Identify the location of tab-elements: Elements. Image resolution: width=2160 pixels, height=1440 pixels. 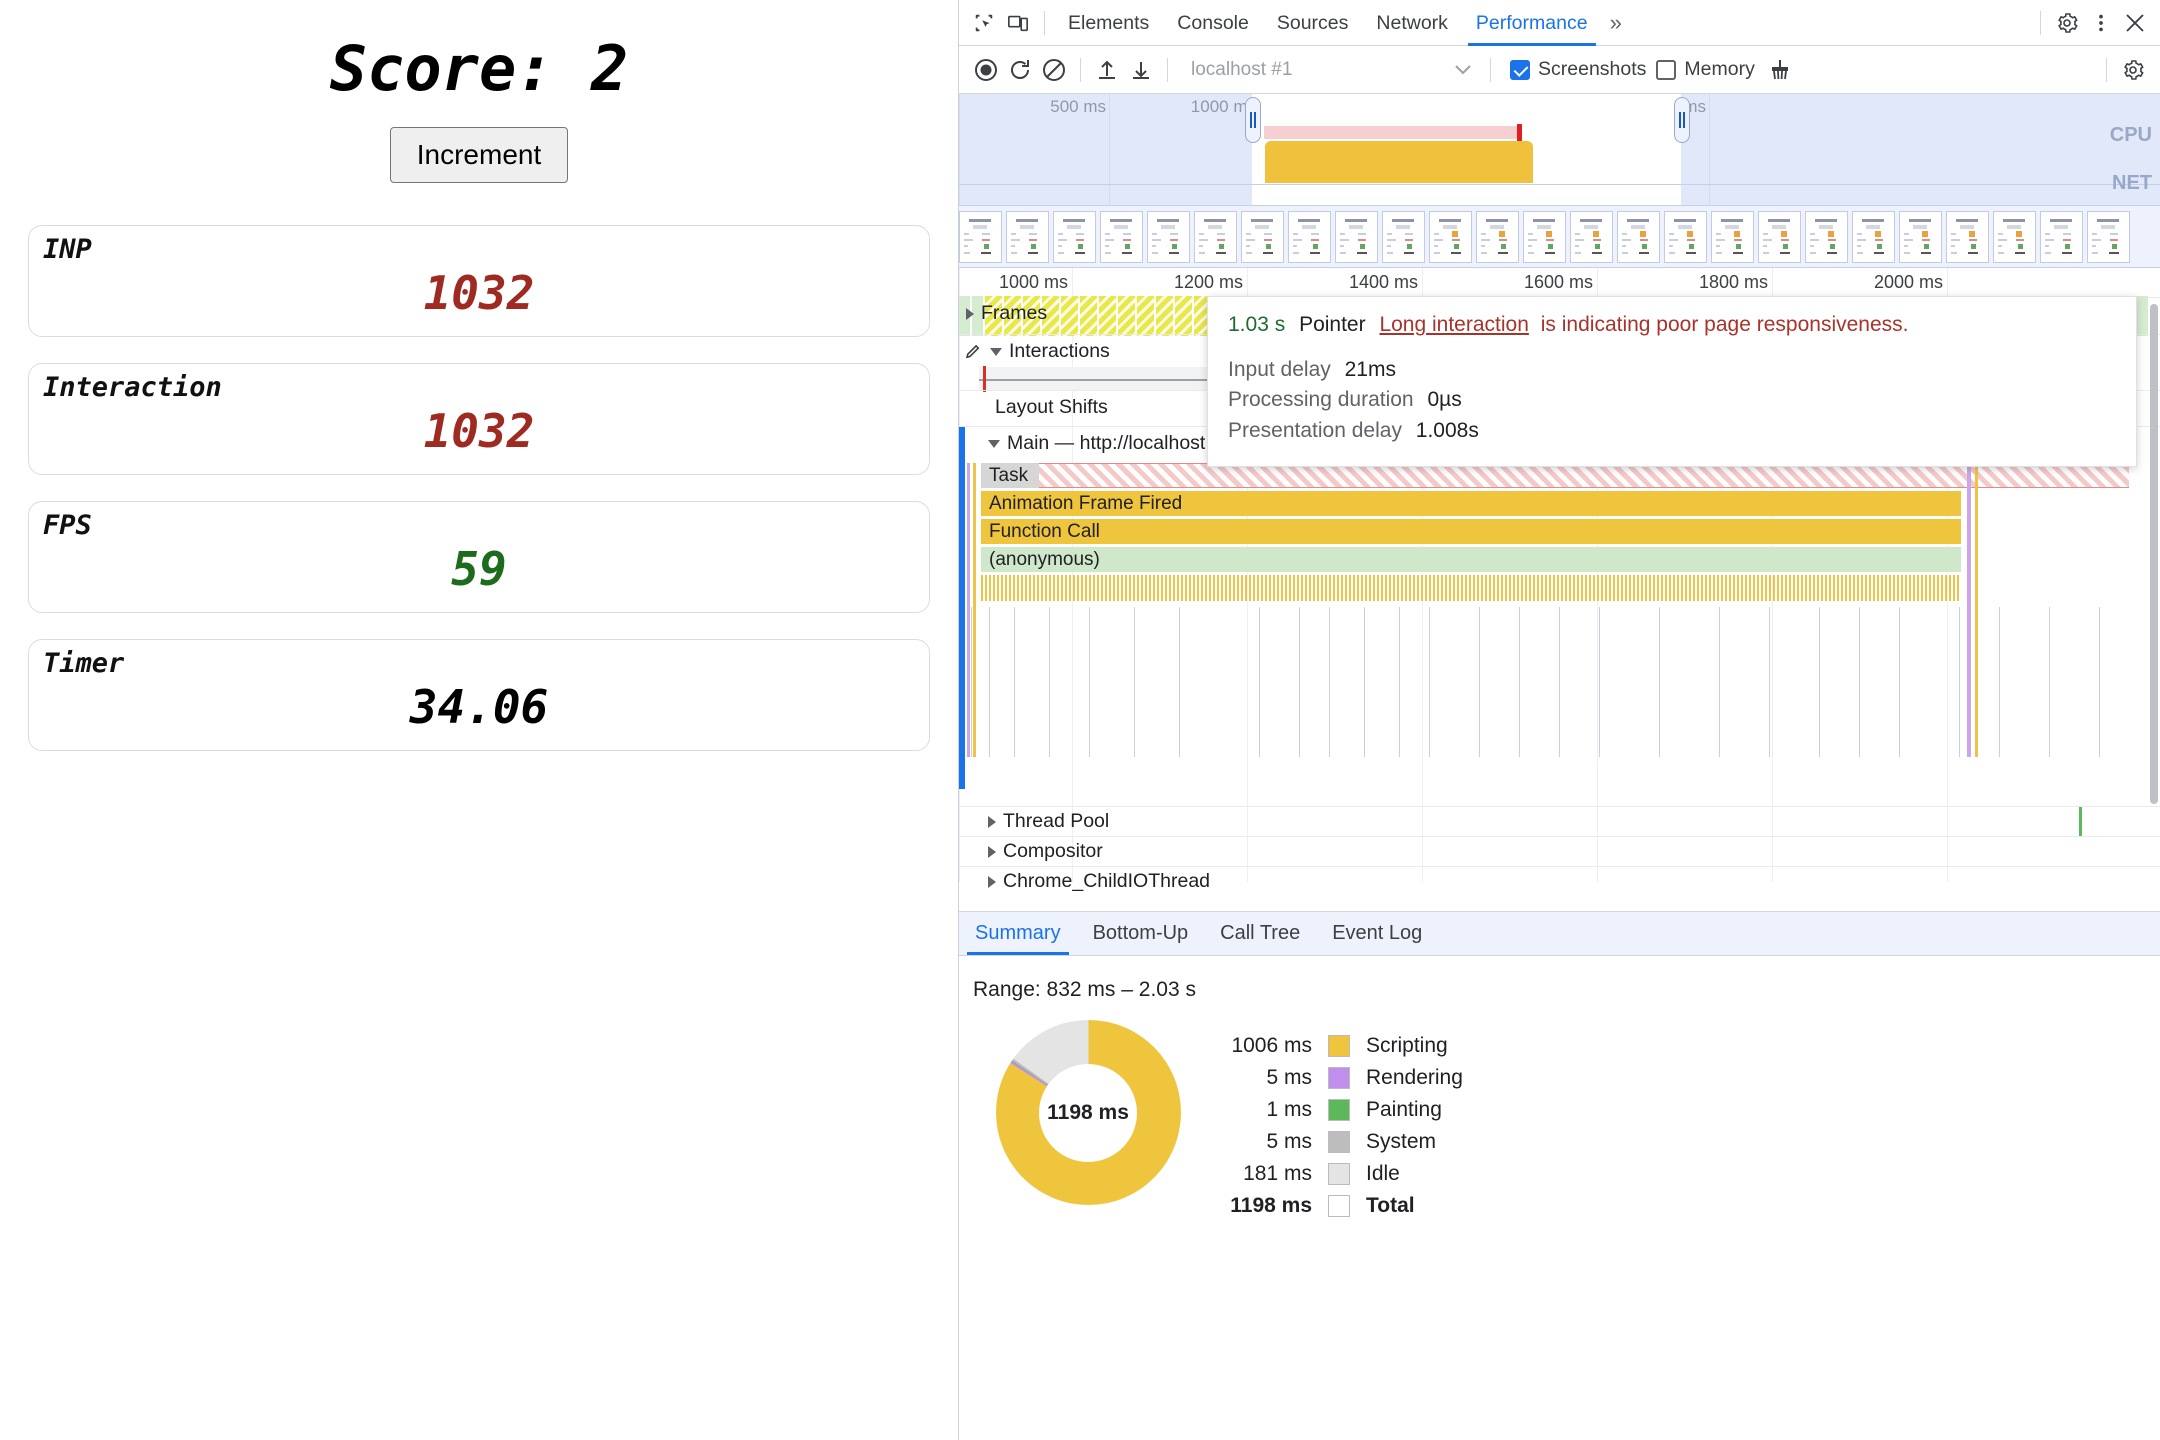
(1108, 23).